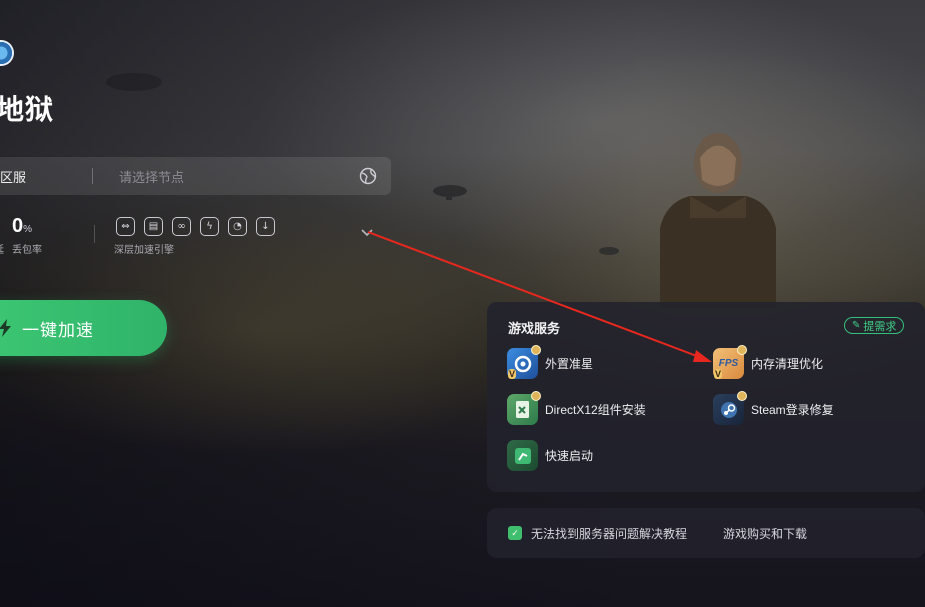  I want to click on latency-label: 延, so click(2, 248).